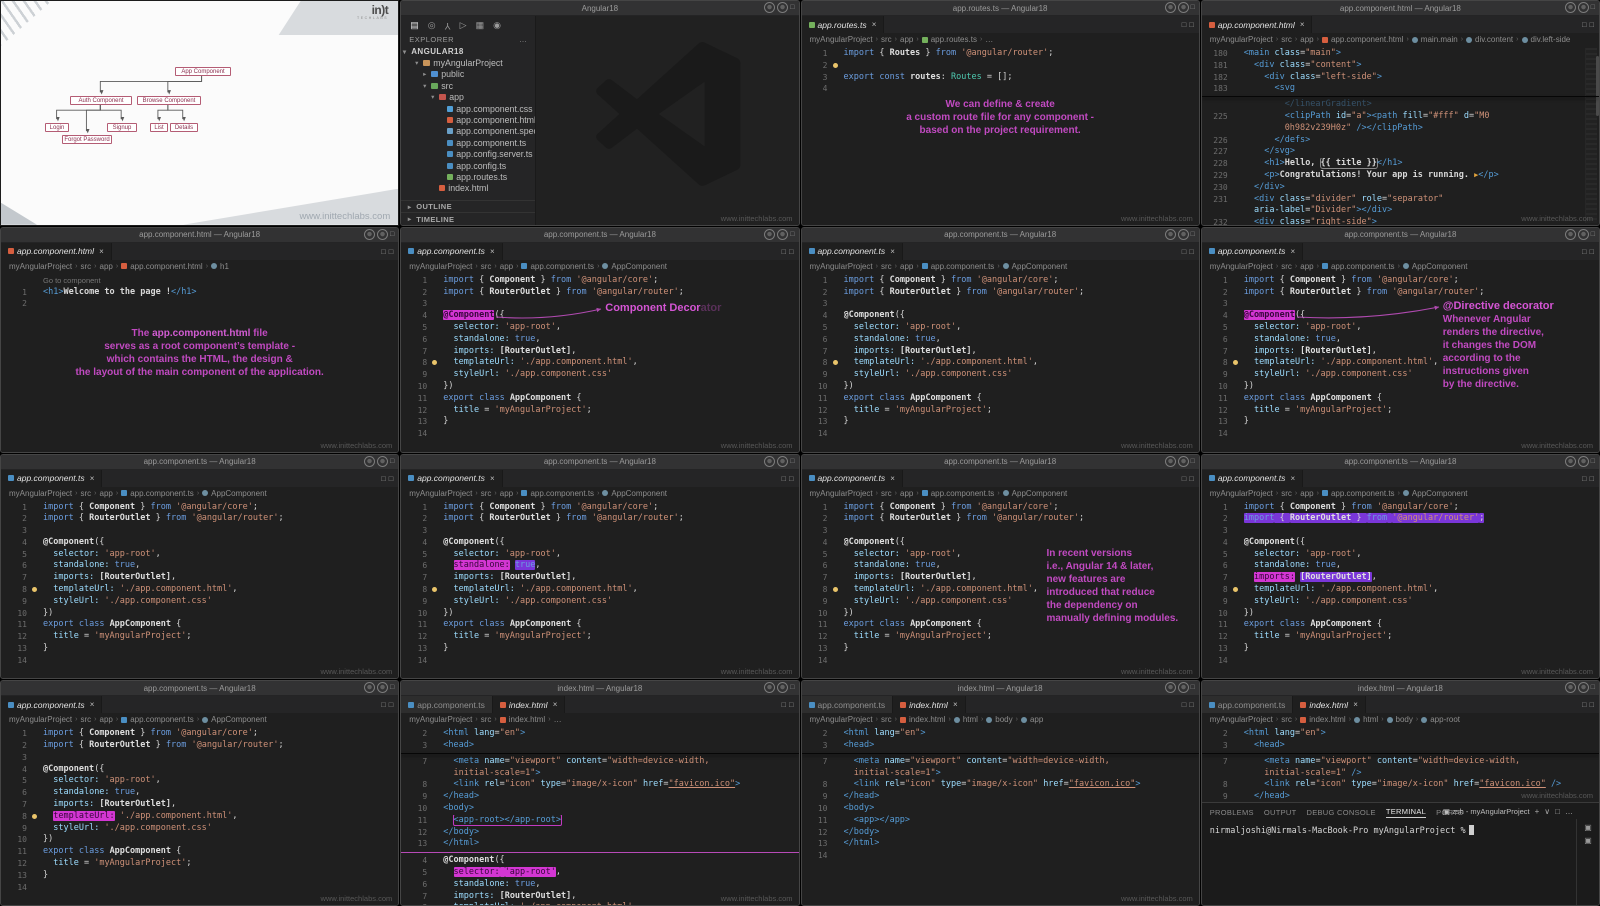 The width and height of the screenshot is (1600, 906). Describe the element at coordinates (1280, 813) in the screenshot. I see `terminal-tab-output: OUTPUT` at that location.